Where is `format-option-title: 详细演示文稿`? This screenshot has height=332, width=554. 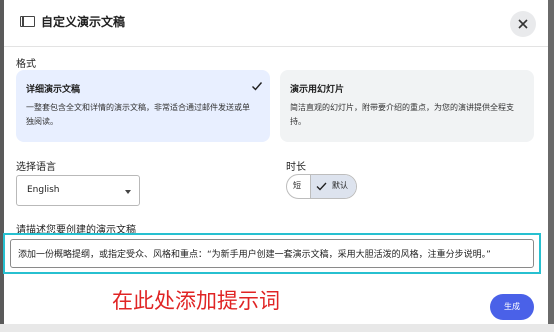 format-option-title: 详细演示文稿 is located at coordinates (53, 90).